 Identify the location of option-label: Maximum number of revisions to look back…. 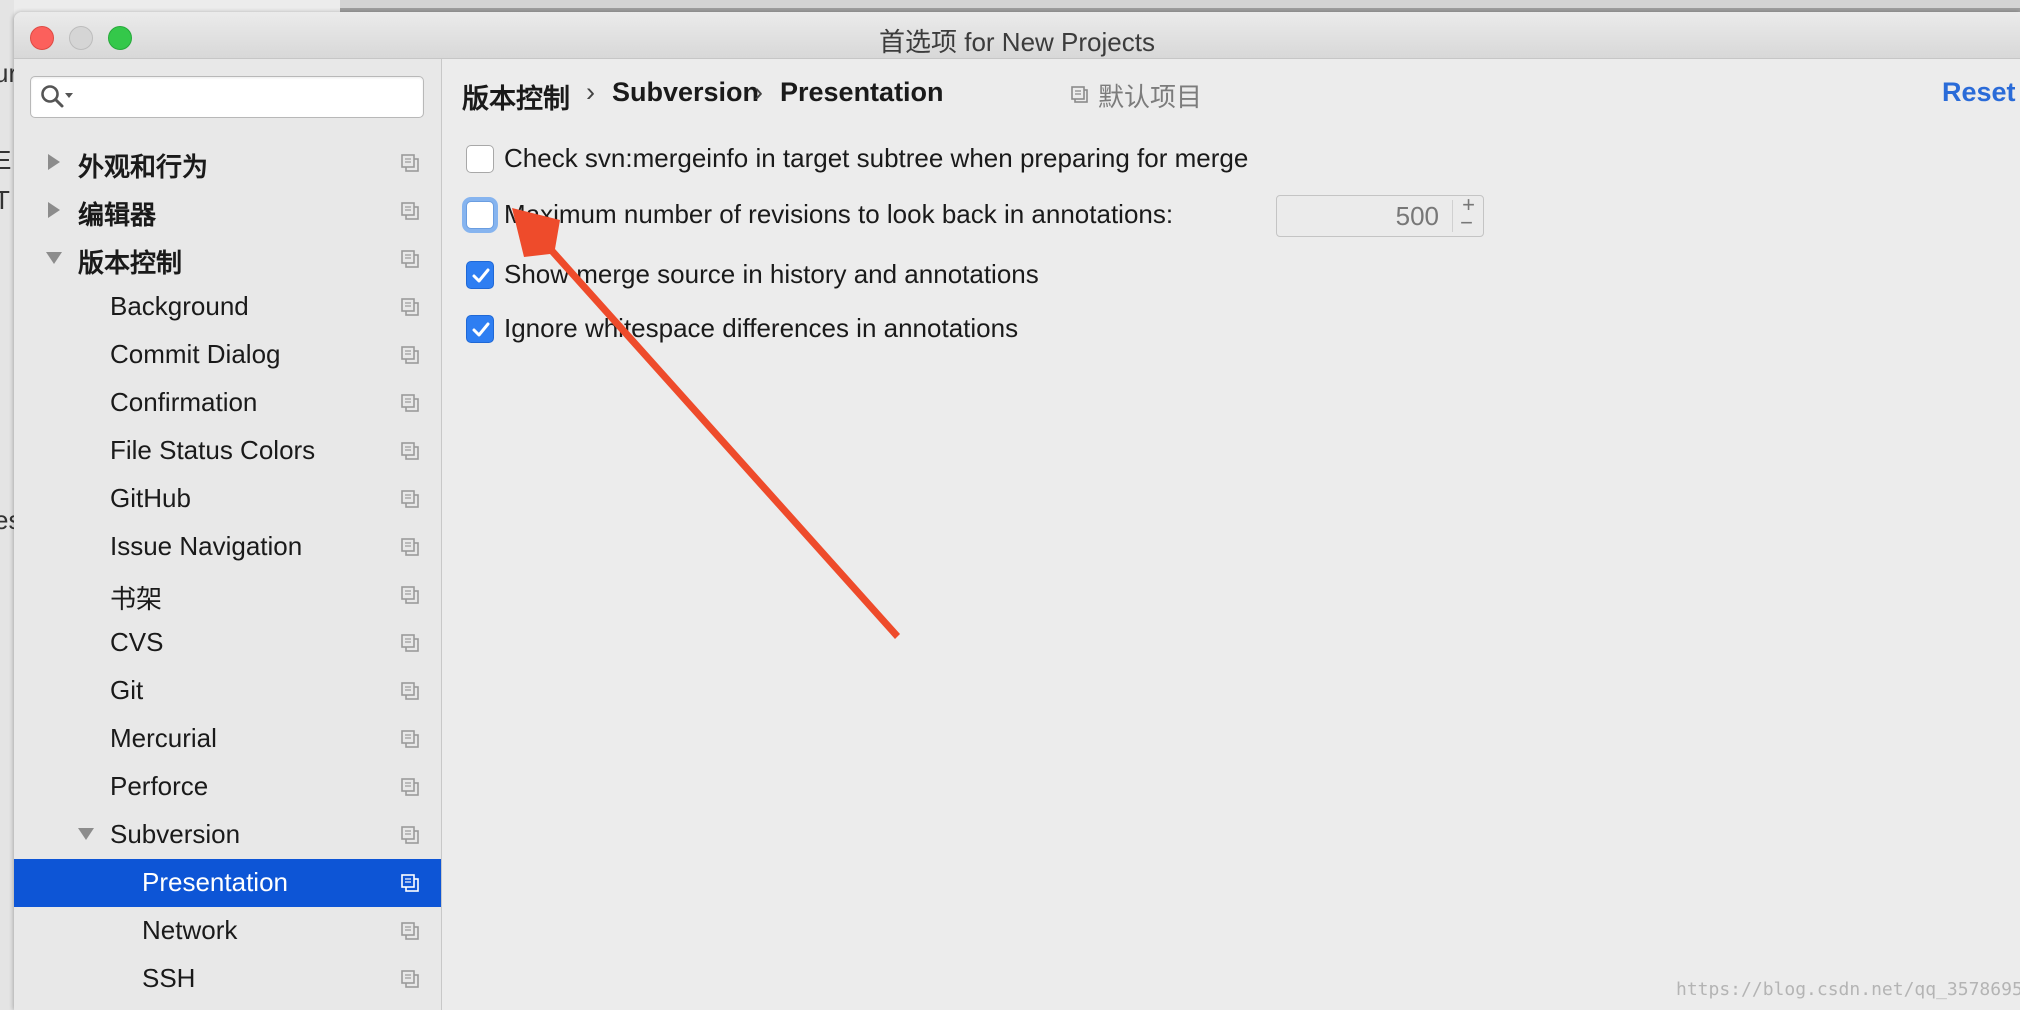
(839, 214).